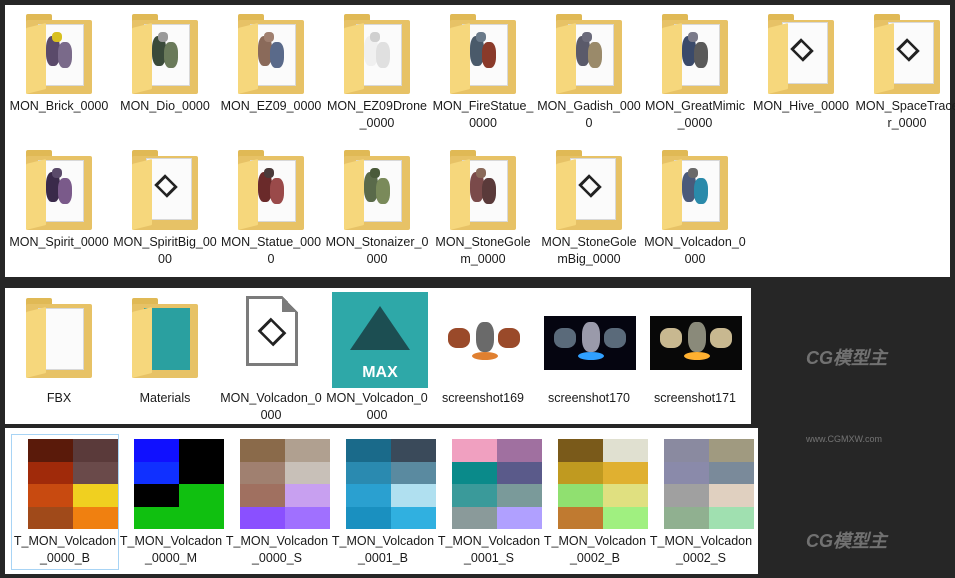 The height and width of the screenshot is (578, 955). I want to click on file-item: Materials, so click(165, 349).